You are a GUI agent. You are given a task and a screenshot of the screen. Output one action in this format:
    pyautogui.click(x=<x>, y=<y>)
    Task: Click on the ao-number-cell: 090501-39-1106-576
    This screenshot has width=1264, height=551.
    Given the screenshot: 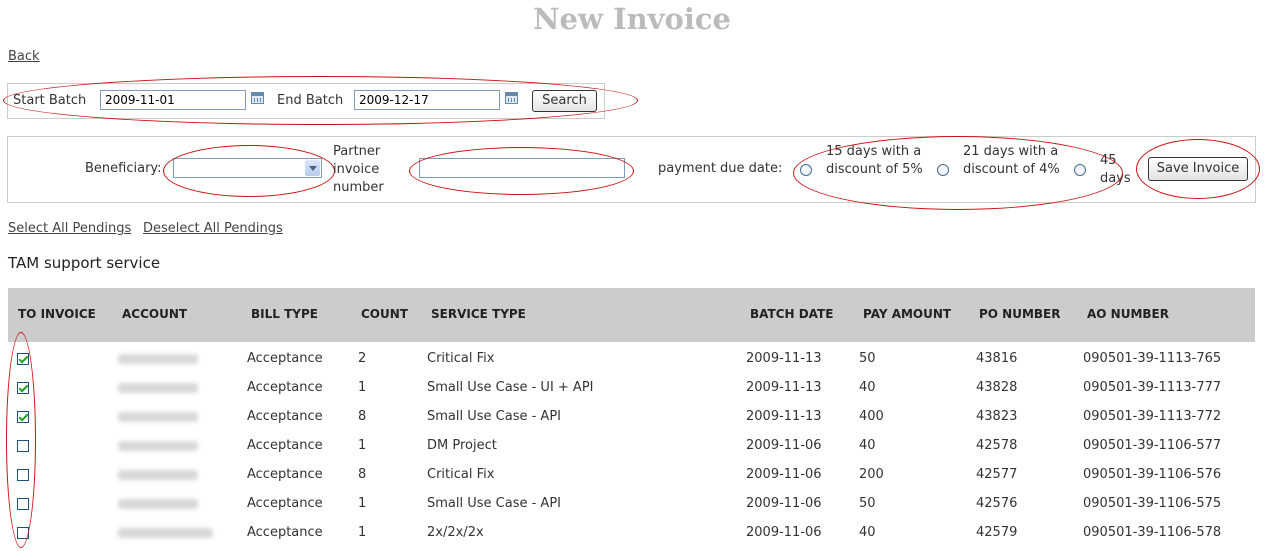 What is the action you would take?
    pyautogui.click(x=1152, y=474)
    